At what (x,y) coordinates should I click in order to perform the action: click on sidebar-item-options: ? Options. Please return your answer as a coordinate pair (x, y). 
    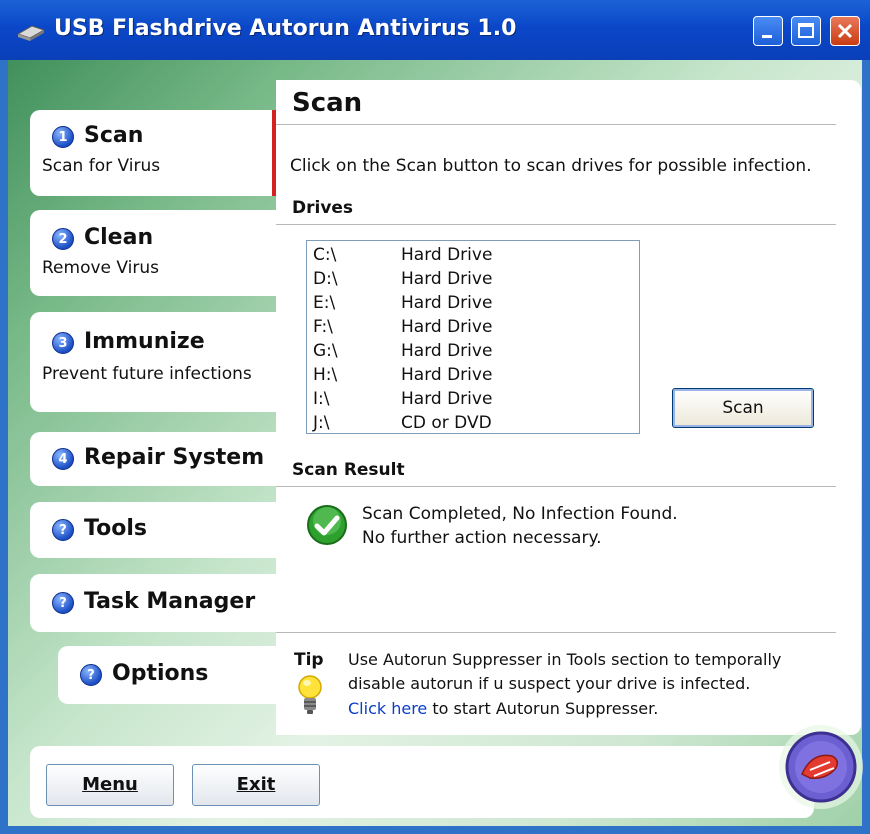
    Looking at the image, I should click on (167, 675).